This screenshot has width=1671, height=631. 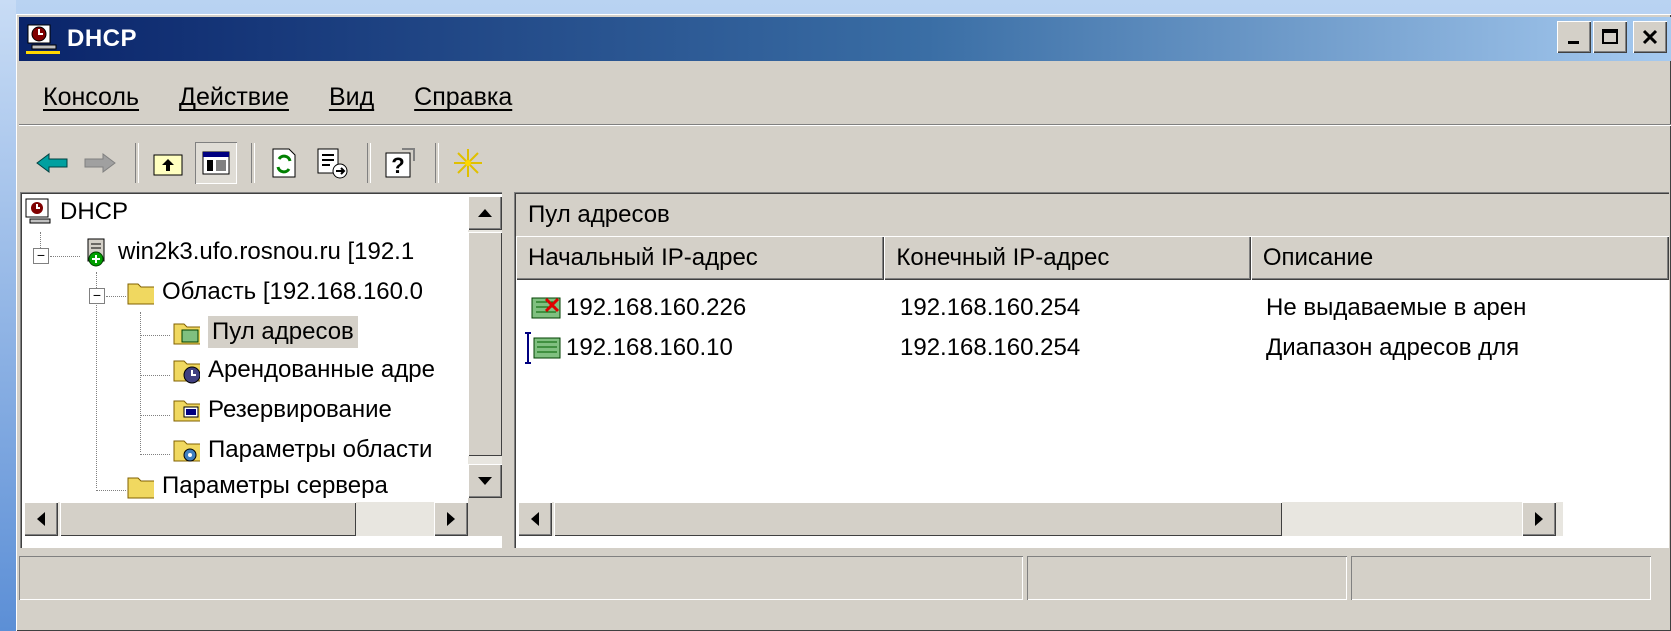 I want to click on details-horizontal-scrollbar, so click(x=1040, y=519).